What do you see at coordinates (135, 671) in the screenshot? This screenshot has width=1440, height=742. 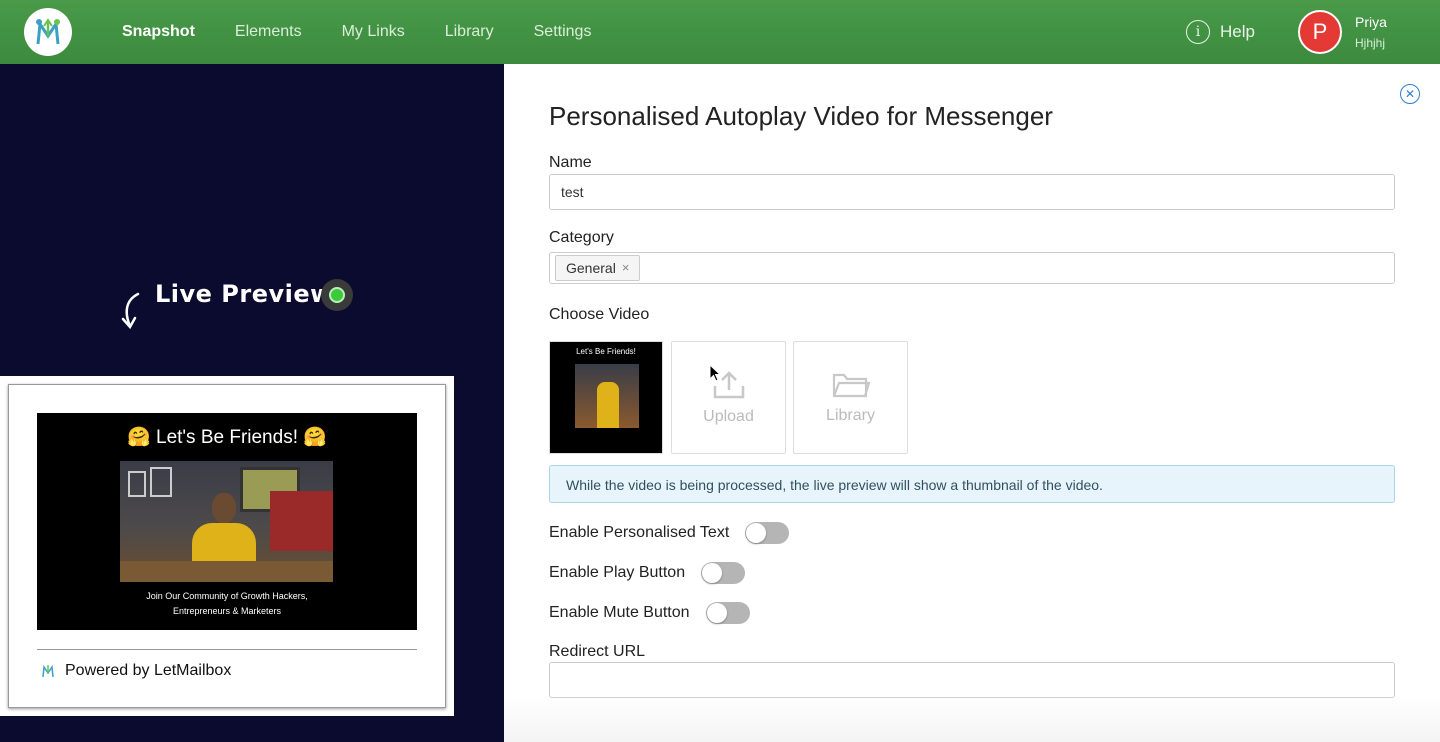 I see `powered-by: Powered by LetMailbox` at bounding box center [135, 671].